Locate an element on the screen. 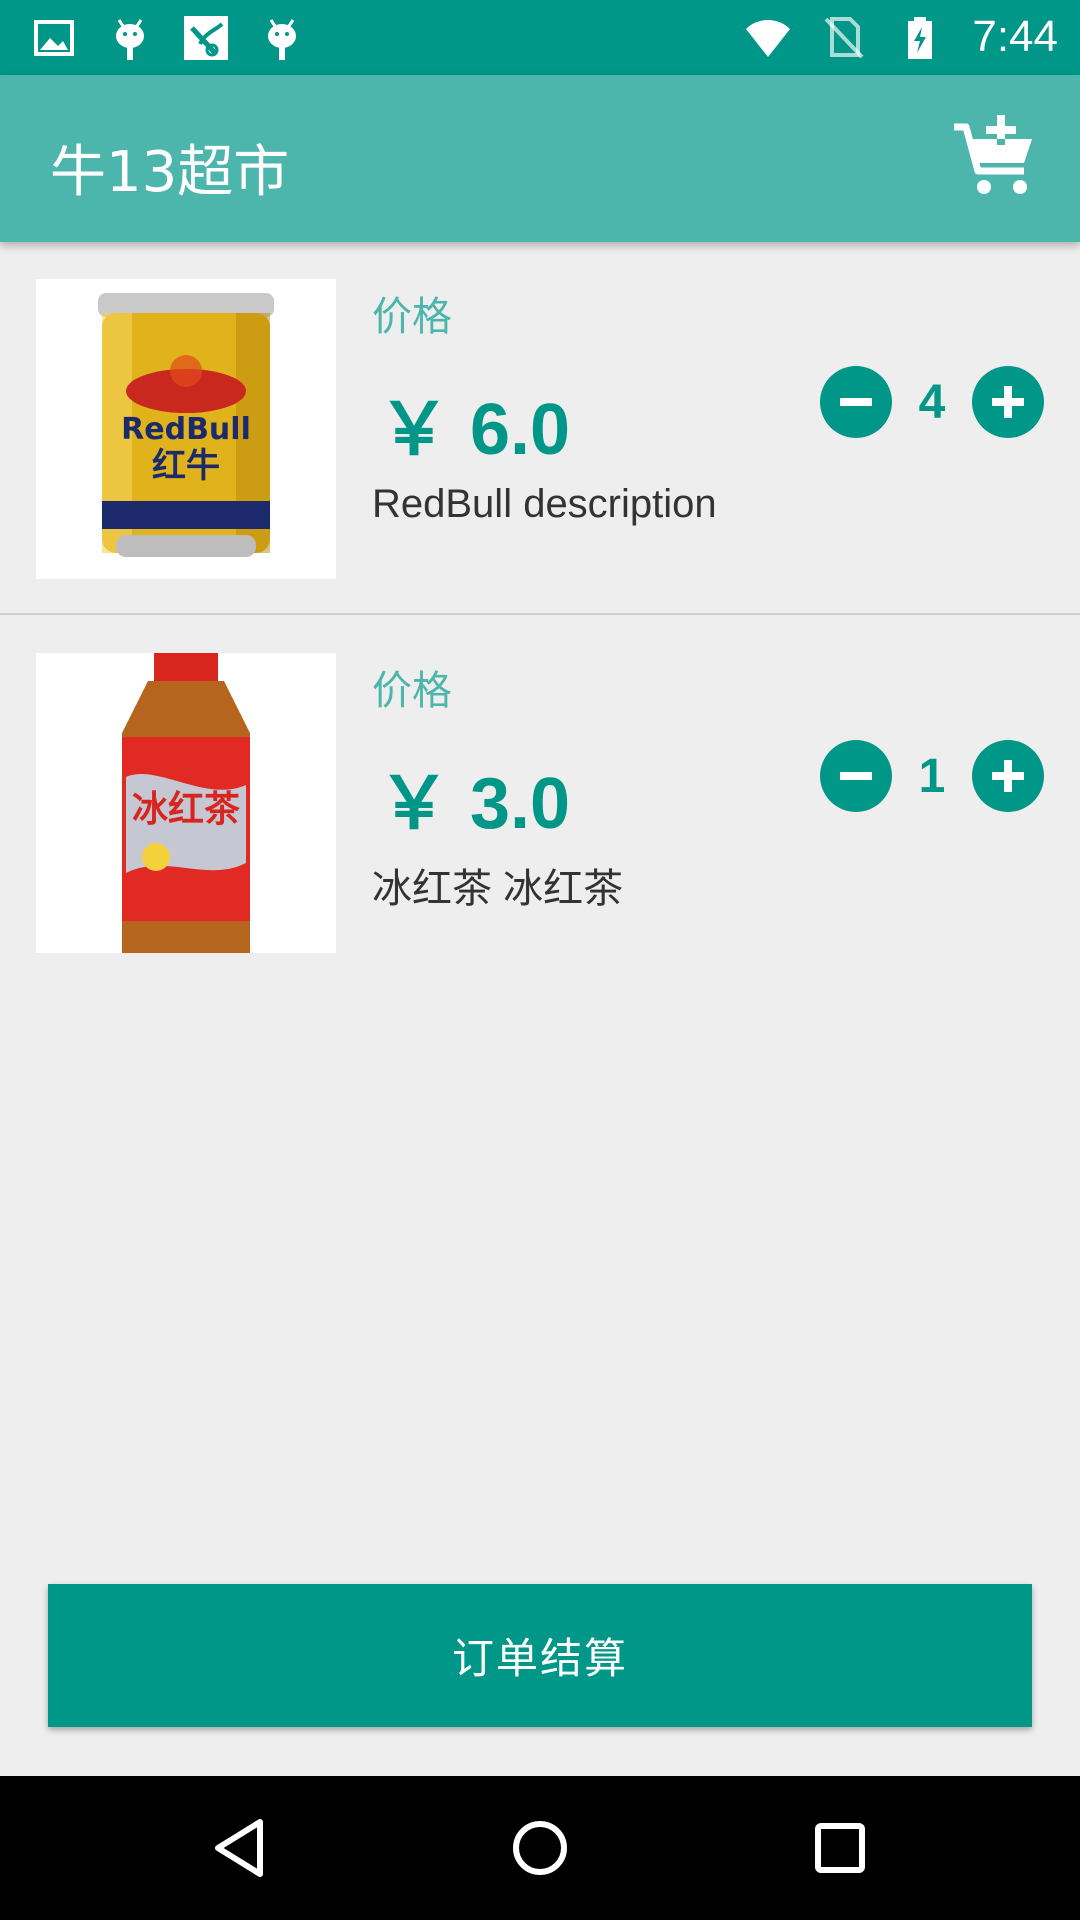 The width and height of the screenshot is (1080, 1920). product-image: RedBull 红牛 is located at coordinates (186, 429).